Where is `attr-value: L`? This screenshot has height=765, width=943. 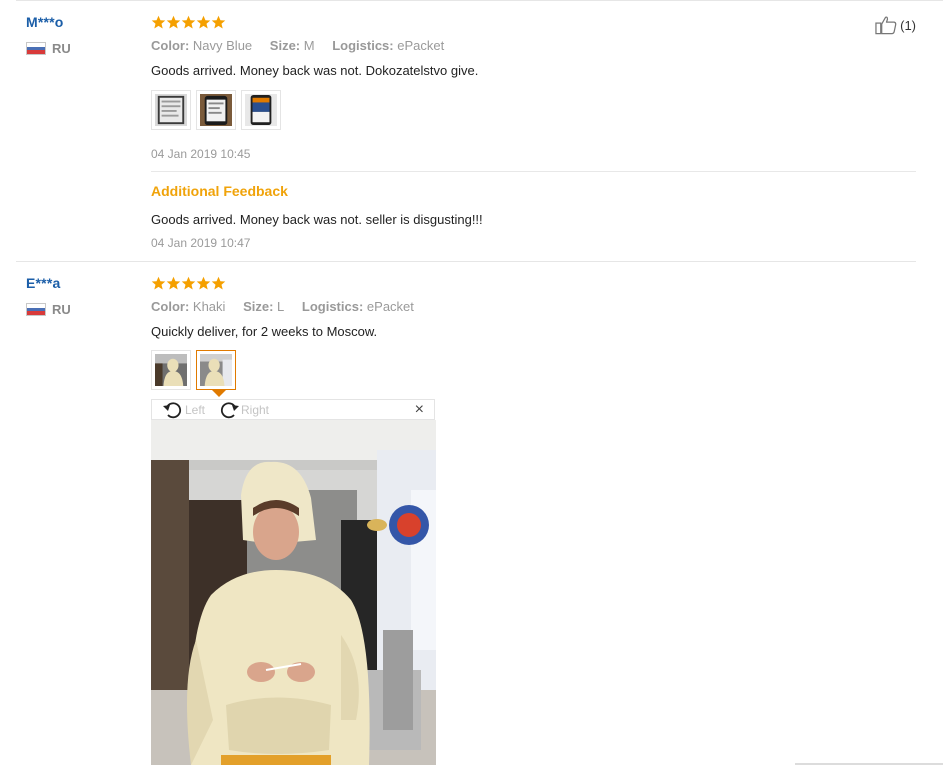
attr-value: L is located at coordinates (281, 306).